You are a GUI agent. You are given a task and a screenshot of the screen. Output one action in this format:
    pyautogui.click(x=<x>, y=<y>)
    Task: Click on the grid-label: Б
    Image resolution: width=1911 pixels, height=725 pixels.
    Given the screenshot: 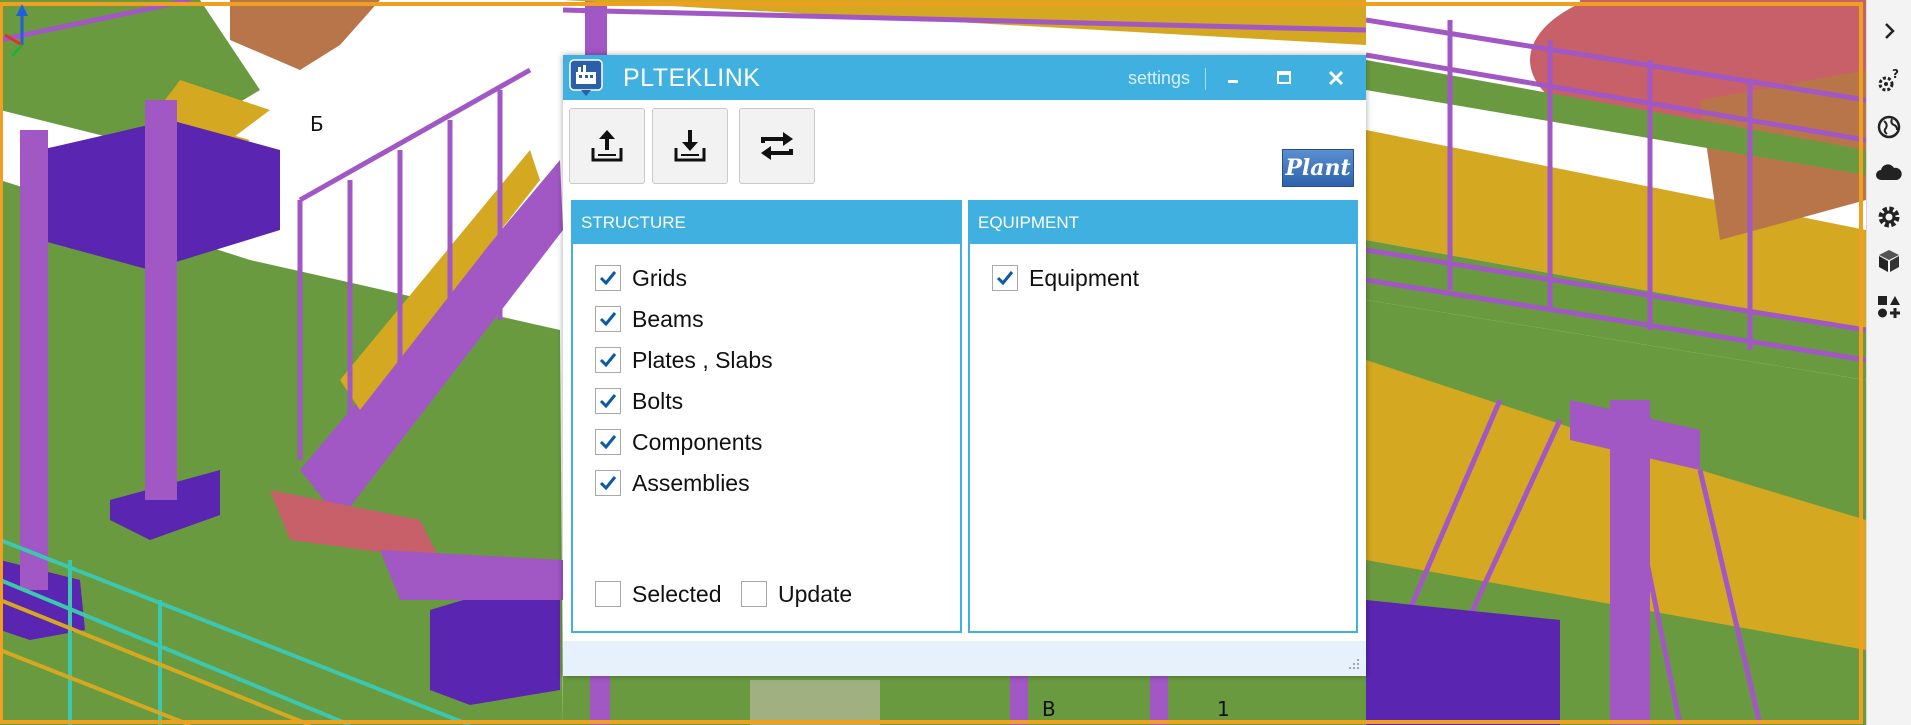 What is the action you would take?
    pyautogui.click(x=317, y=124)
    